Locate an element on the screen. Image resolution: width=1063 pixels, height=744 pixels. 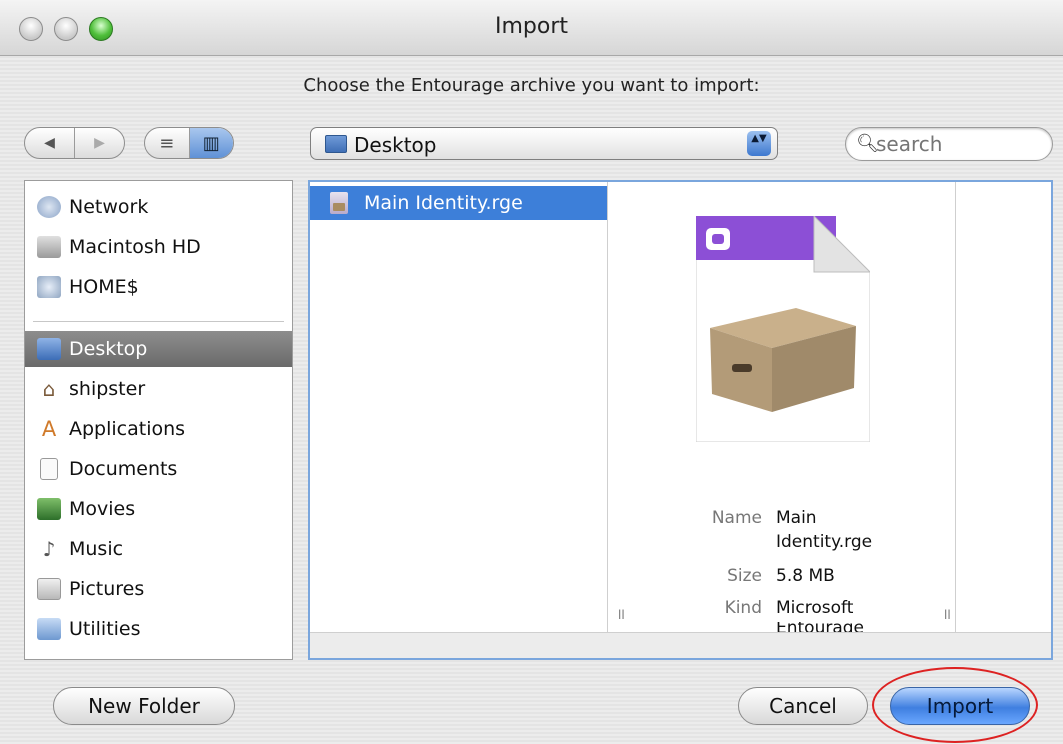
rge-archive-icon is located at coordinates (339, 203).